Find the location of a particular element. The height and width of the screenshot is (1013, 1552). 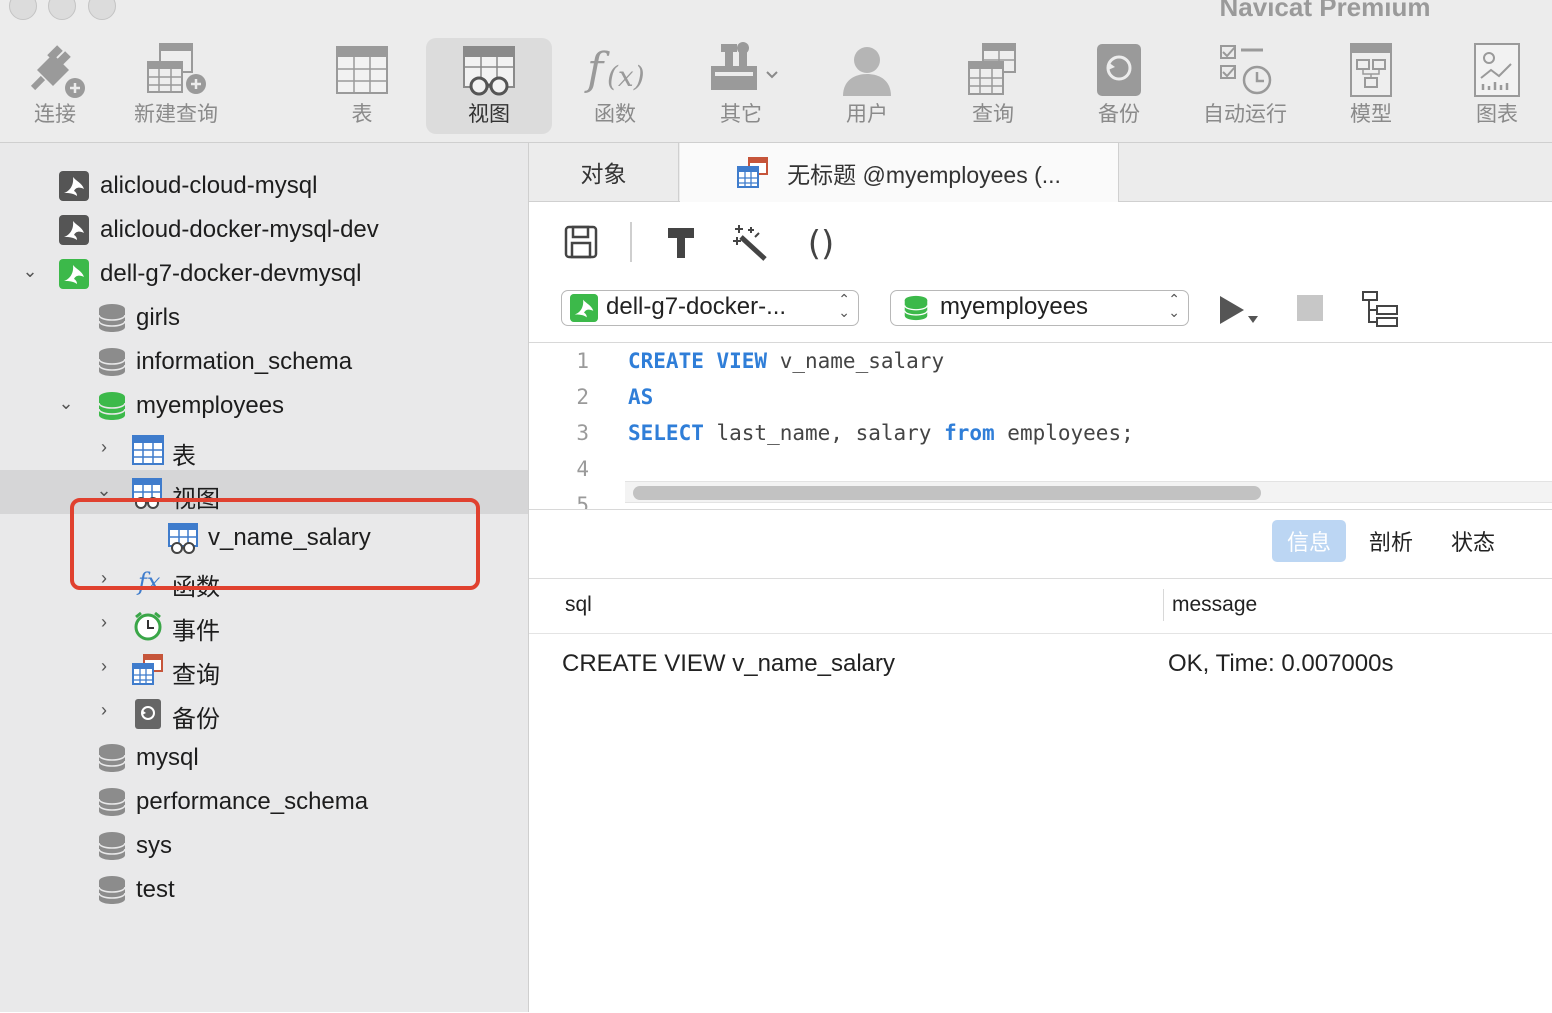

toolbar-automation-button: 自动运行 is located at coordinates (1245, 86).